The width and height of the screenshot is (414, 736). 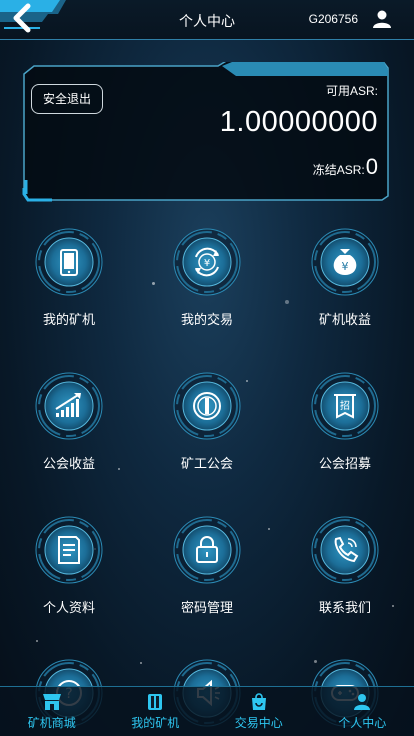 I want to click on nav-trade-center: 交易中心, so click(x=259, y=711).